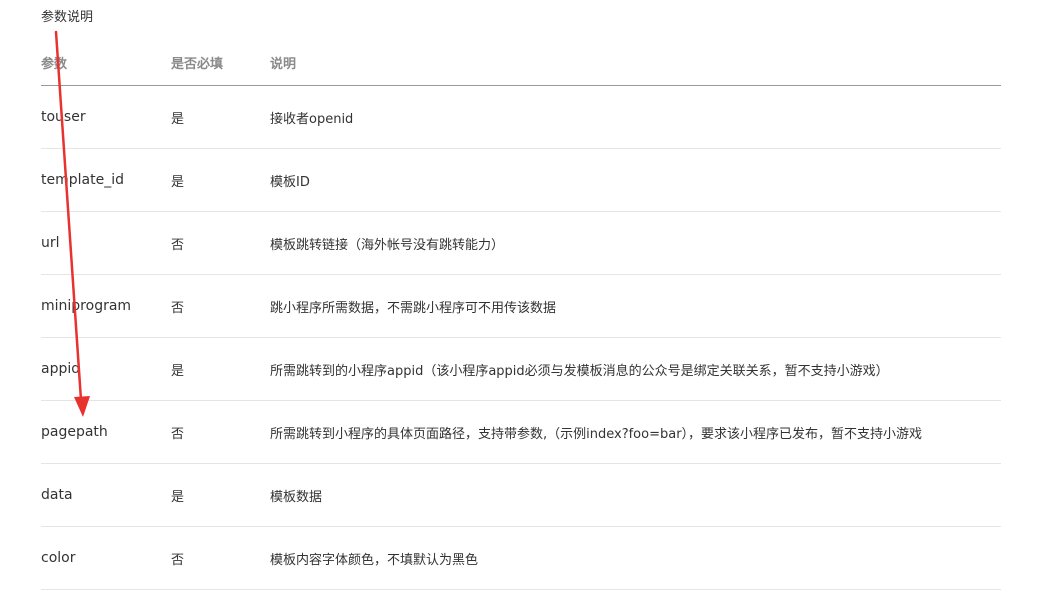 This screenshot has width=1059, height=603. Describe the element at coordinates (220, 63) in the screenshot. I see `header-required: 是否必填` at that location.